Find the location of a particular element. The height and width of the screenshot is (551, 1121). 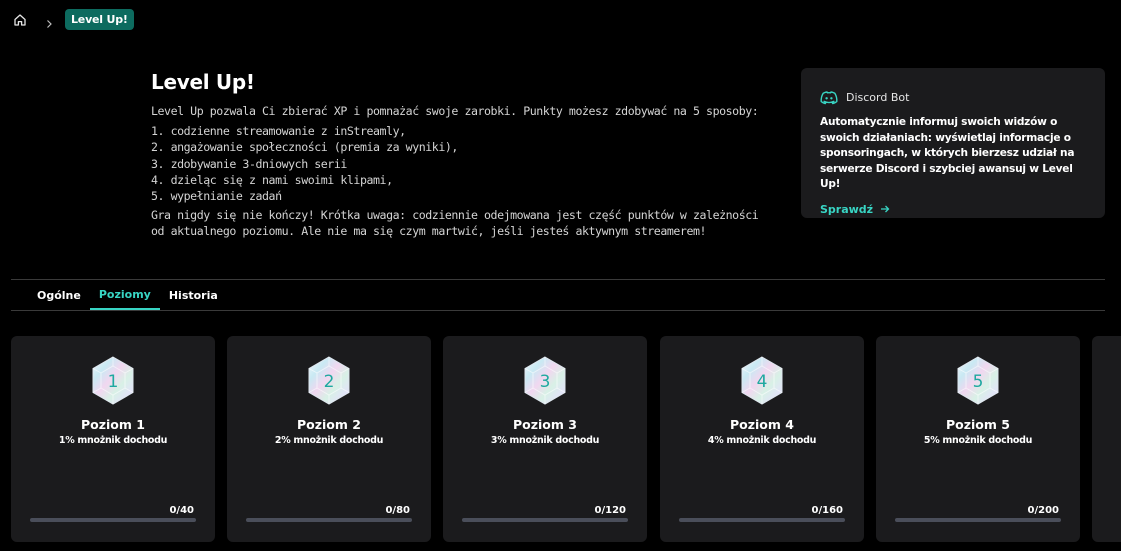

level-progress-count: 0/160 is located at coordinates (827, 510).